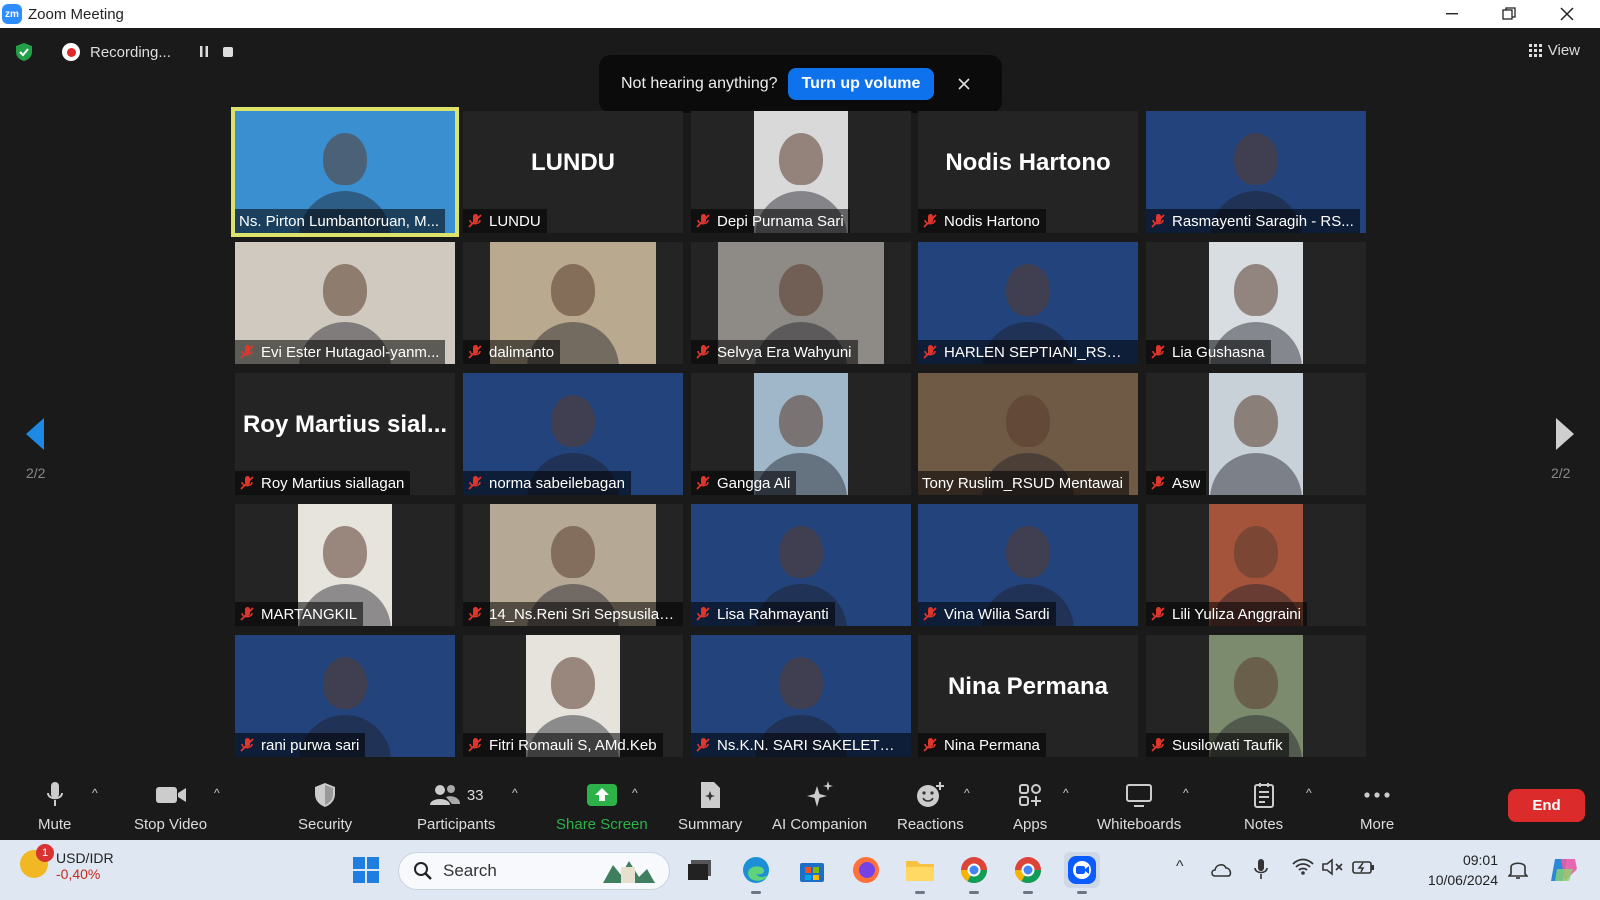 This screenshot has height=900, width=1600. What do you see at coordinates (1564, 434) in the screenshot?
I see `next-page-arrow-icon` at bounding box center [1564, 434].